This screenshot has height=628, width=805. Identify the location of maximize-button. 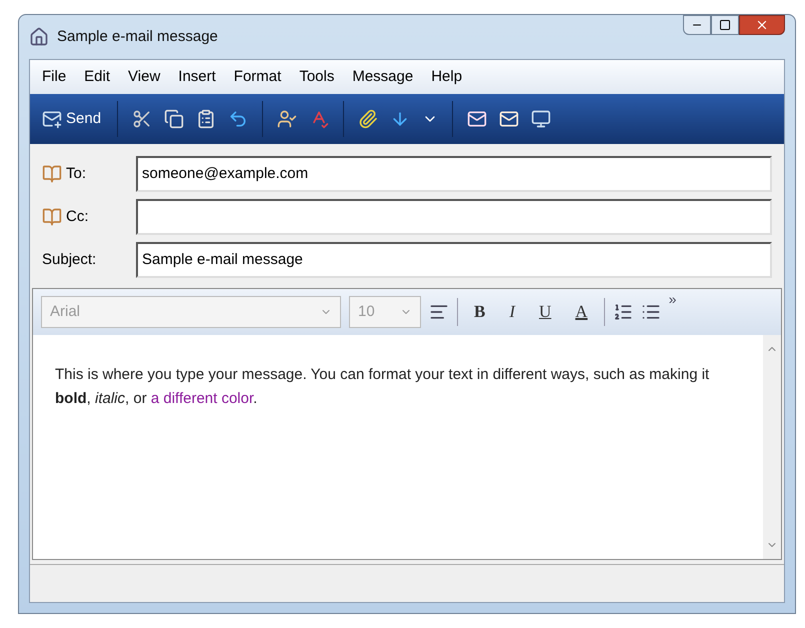
(725, 25).